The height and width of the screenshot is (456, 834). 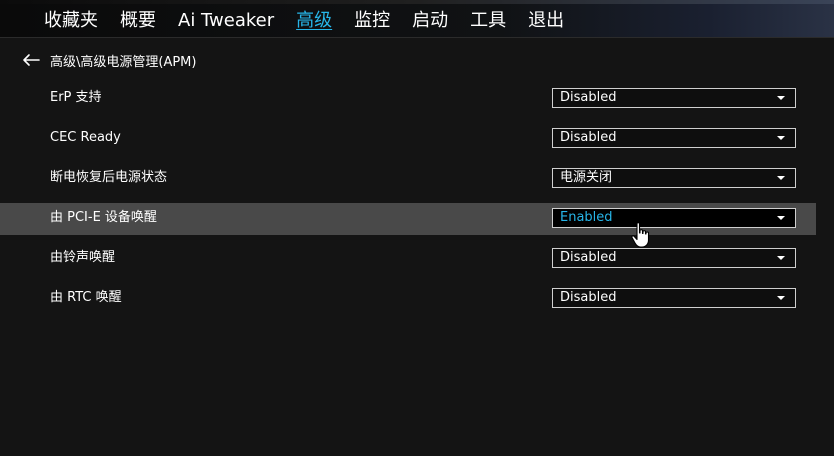 I want to click on erp-support-select: Disabled, so click(x=674, y=98).